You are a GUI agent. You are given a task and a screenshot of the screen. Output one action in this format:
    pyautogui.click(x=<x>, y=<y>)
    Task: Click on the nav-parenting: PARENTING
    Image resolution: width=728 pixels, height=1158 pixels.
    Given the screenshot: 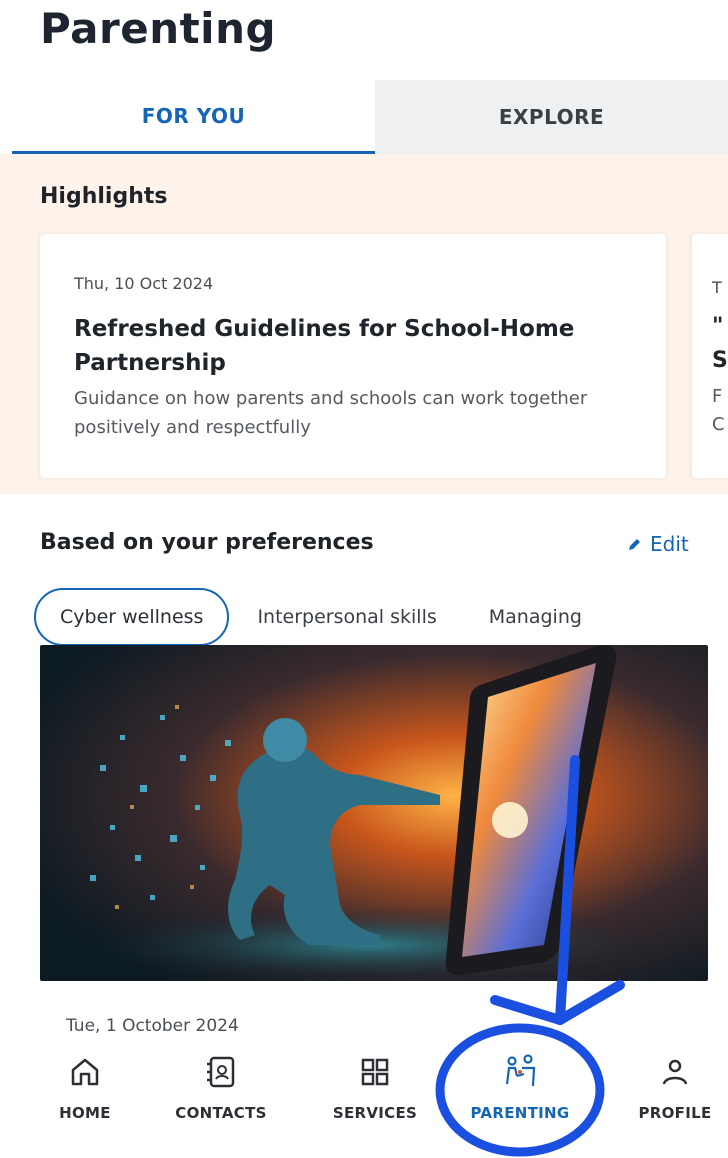 What is the action you would take?
    pyautogui.click(x=520, y=1092)
    